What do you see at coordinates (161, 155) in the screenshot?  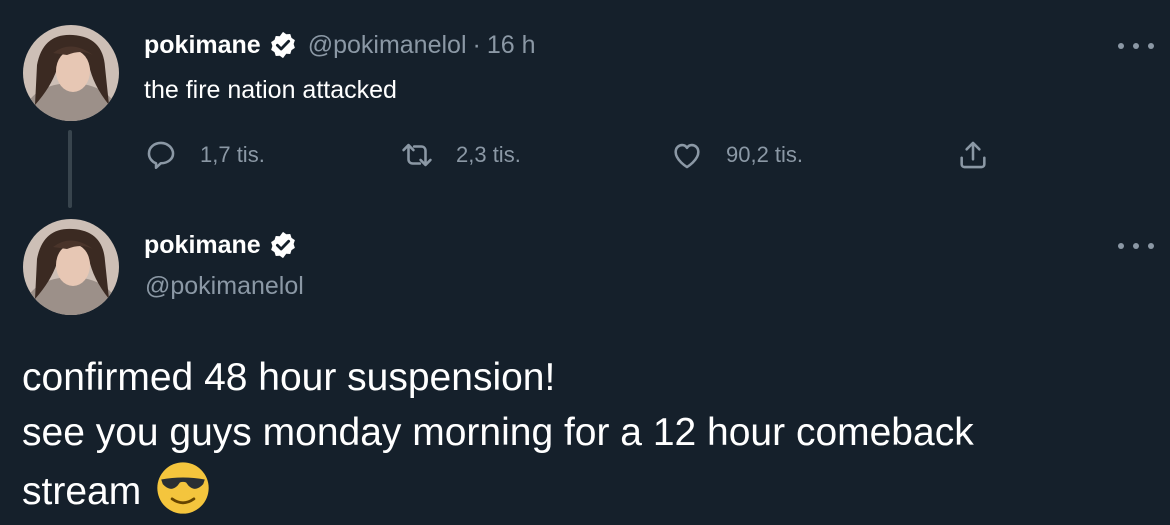 I see `reply-icon` at bounding box center [161, 155].